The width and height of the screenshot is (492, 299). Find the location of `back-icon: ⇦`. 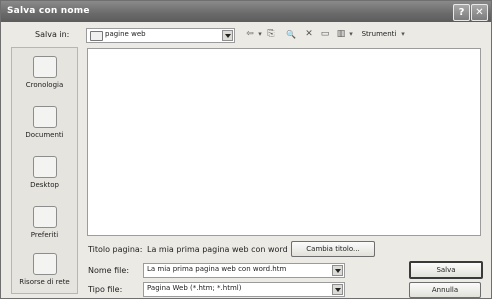

back-icon: ⇦ is located at coordinates (250, 34).